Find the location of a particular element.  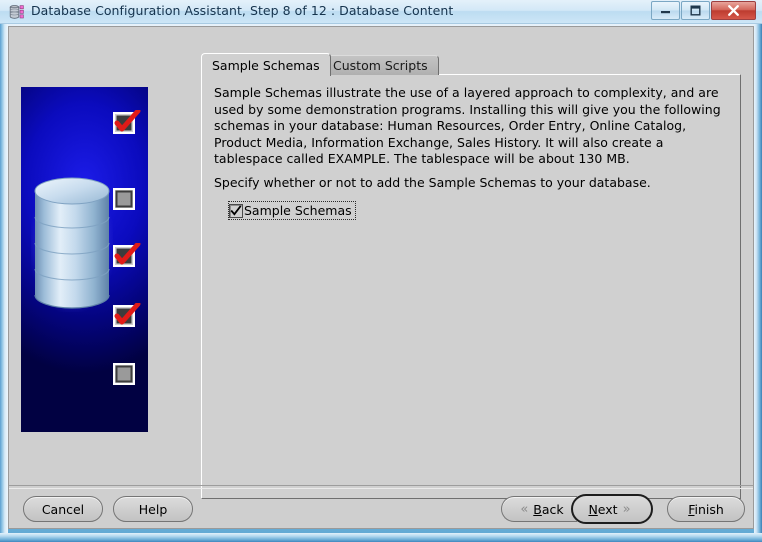

chevron-right-icon: » is located at coordinates (626, 509).